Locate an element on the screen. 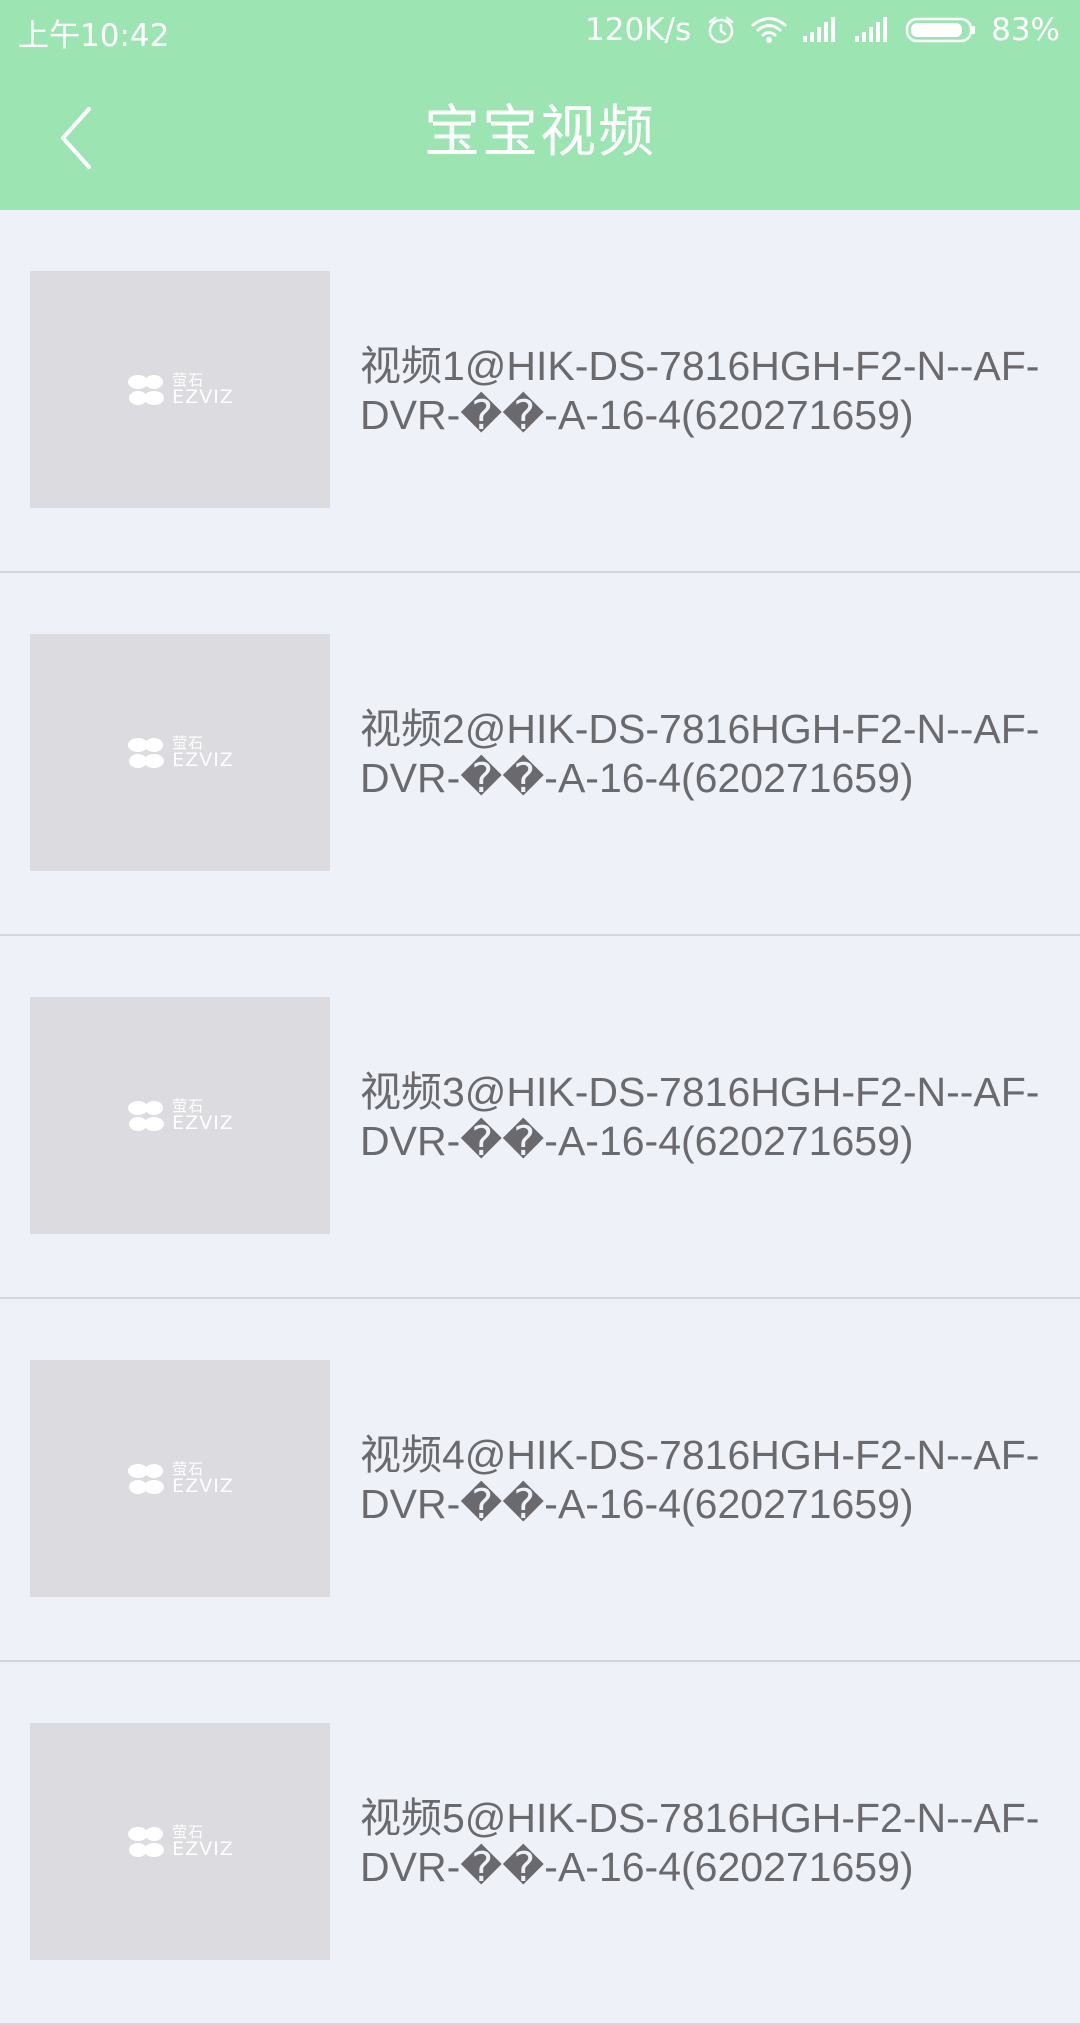 This screenshot has height=2025, width=1080. battery-icon is located at coordinates (941, 30).